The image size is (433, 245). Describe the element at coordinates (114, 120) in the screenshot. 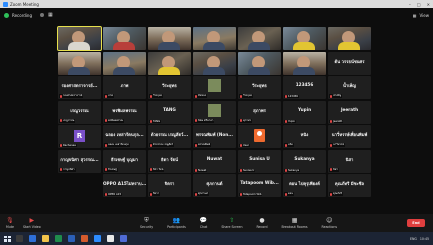

I see `participant-caption: พรพิมลพรรณ` at that location.